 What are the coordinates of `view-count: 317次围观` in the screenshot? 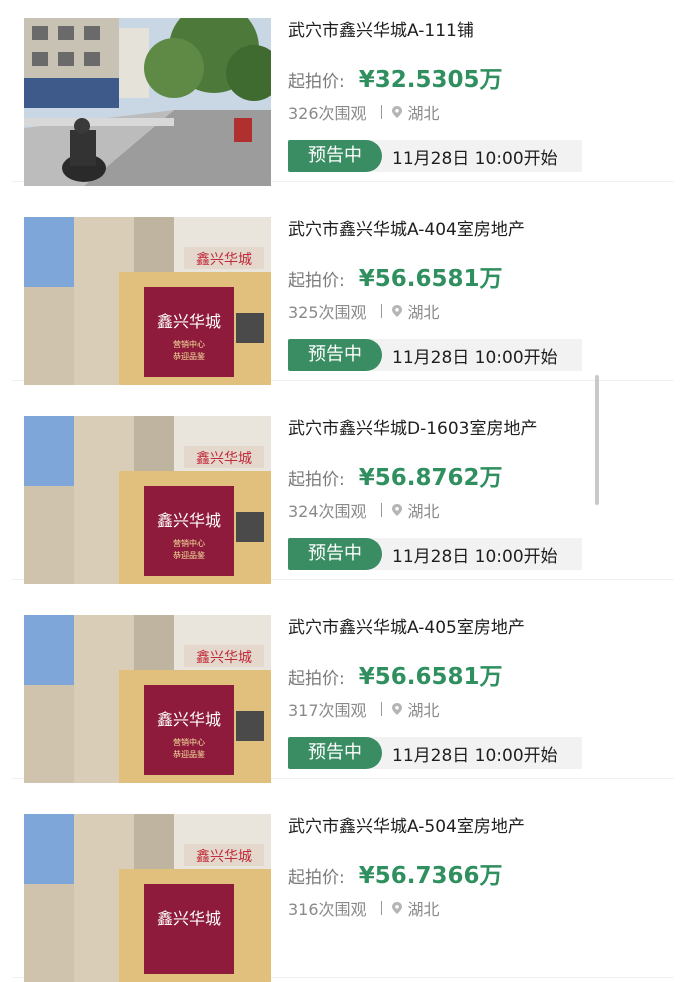 It's located at (327, 710).